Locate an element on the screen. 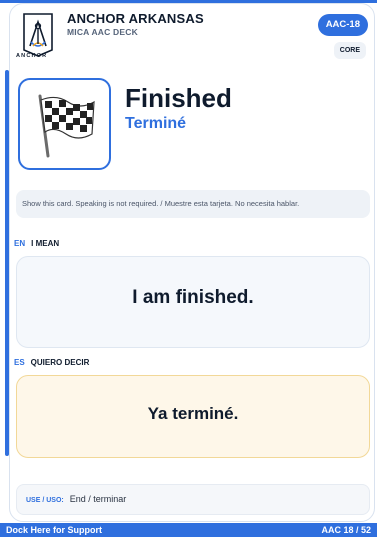 This screenshot has height=537, width=377. usage-label: USE / USO: is located at coordinates (45, 500).